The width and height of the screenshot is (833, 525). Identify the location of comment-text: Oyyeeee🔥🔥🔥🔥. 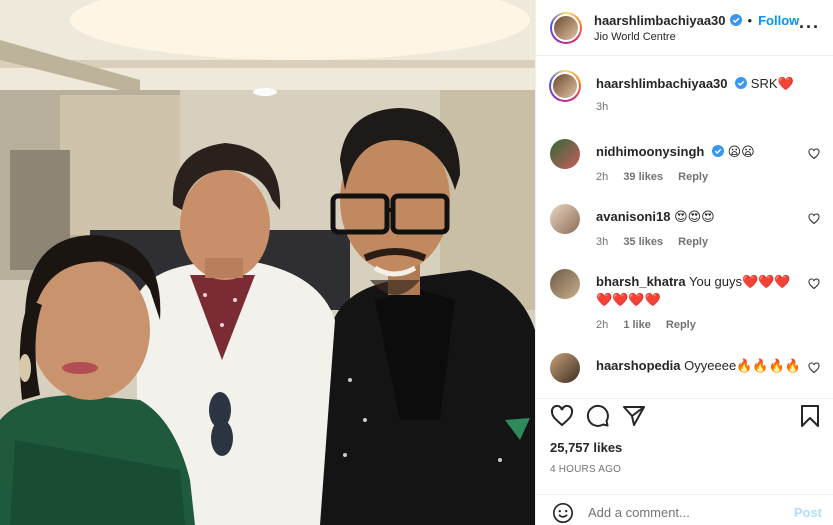
(742, 365).